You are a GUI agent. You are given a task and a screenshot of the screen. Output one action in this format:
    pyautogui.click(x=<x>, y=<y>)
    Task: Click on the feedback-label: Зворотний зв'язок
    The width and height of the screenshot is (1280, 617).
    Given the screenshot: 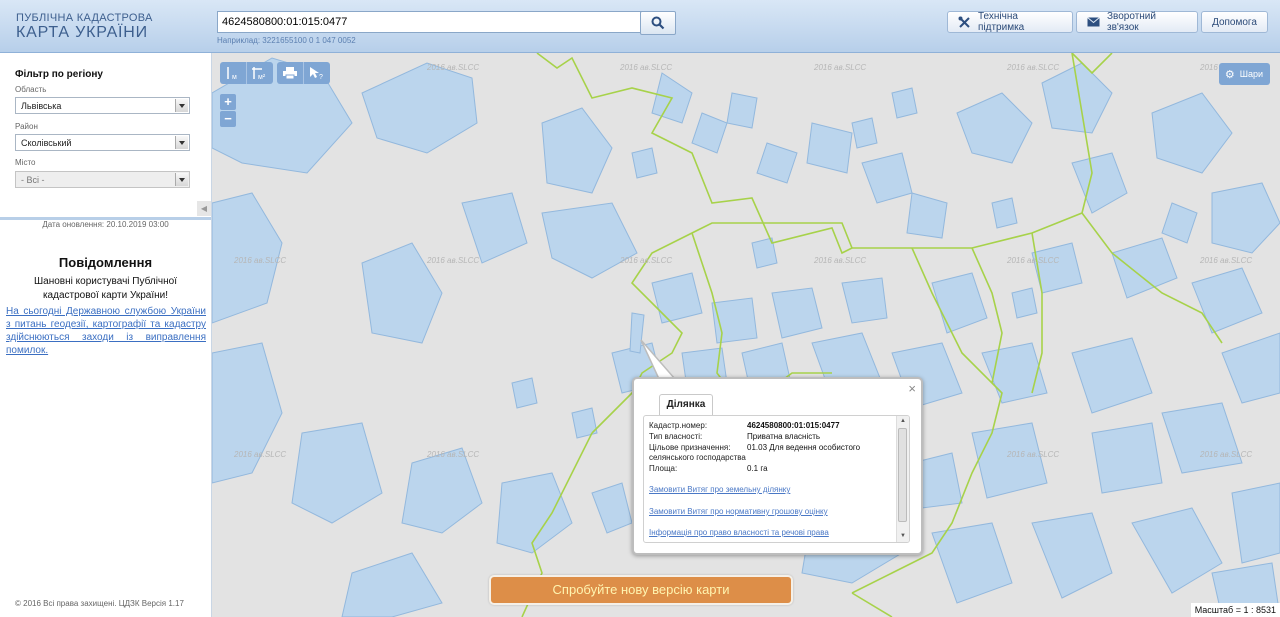 What is the action you would take?
    pyautogui.click(x=1131, y=22)
    